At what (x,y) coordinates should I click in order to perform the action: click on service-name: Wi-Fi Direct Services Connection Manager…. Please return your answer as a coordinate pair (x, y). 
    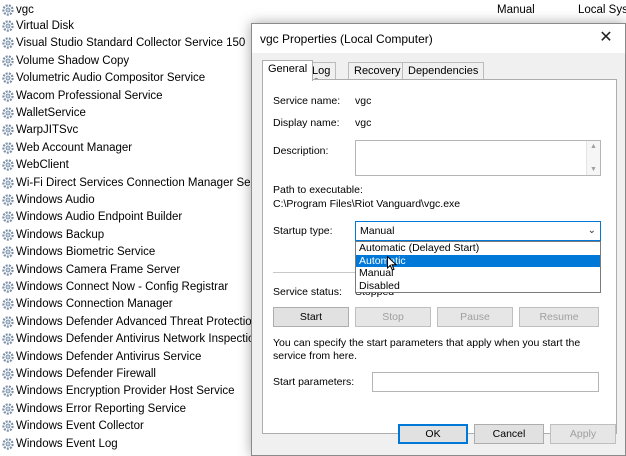
    Looking at the image, I should click on (145, 182).